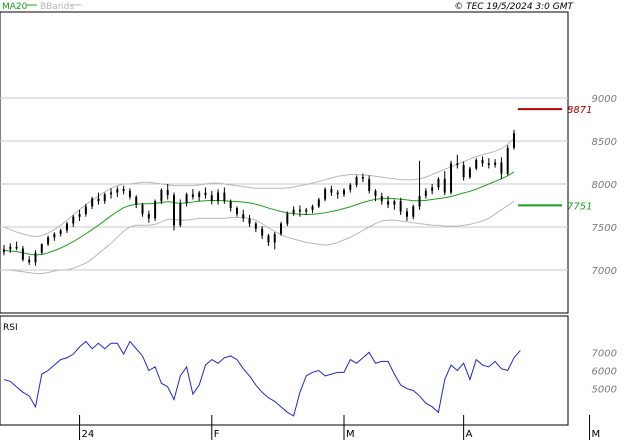 Image resolution: width=627 pixels, height=440 pixels. Describe the element at coordinates (579, 110) in the screenshot. I see `resistance-level-label: 8871` at that location.